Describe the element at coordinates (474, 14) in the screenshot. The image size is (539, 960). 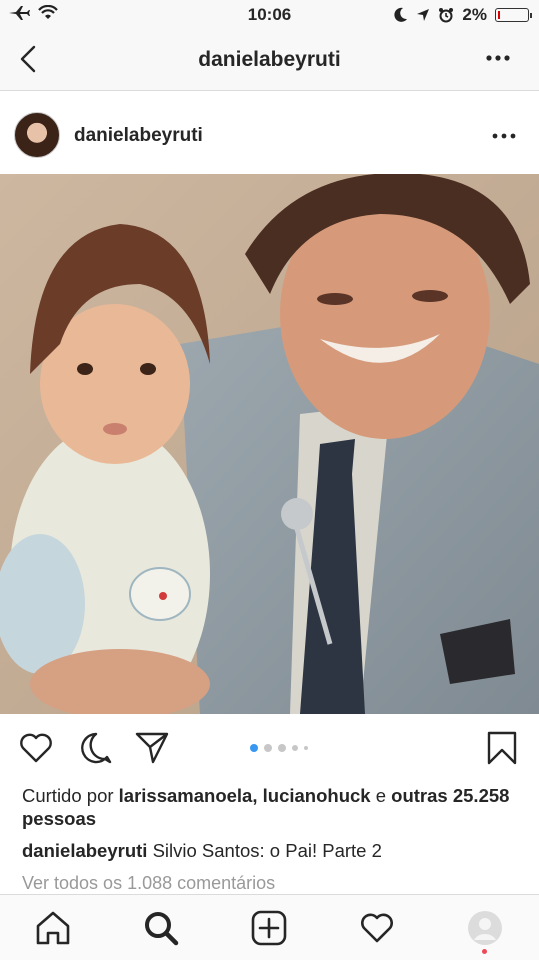
I see `battery-percent: 2%` at that location.